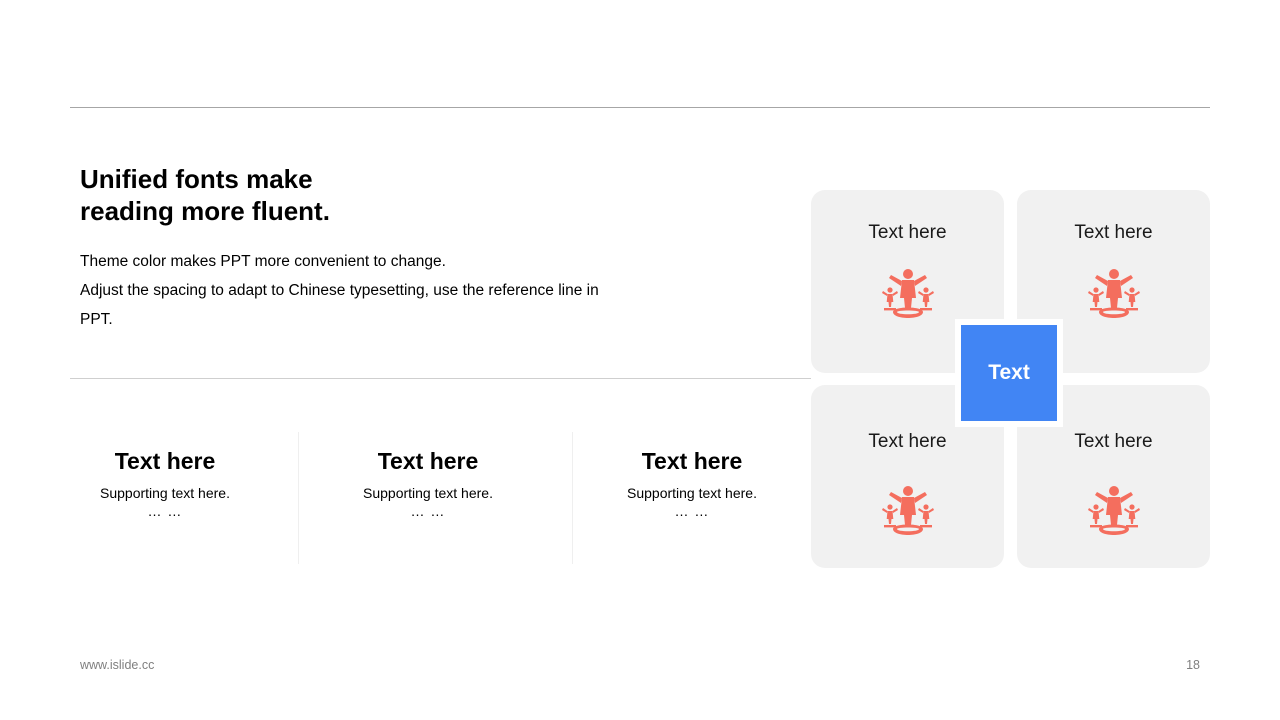 This screenshot has width=1280, height=720. I want to click on middle-divider, so click(440, 378).